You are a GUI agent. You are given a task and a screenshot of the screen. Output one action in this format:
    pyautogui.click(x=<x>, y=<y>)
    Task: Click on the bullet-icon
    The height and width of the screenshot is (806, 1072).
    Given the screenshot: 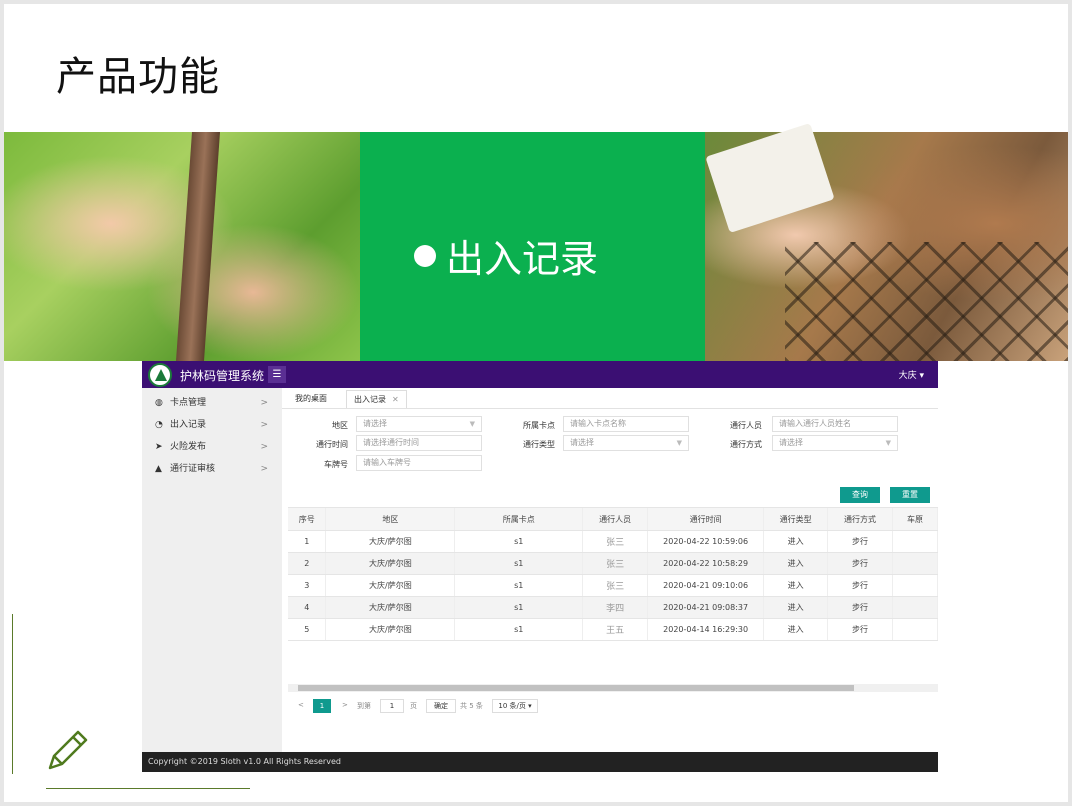 What is the action you would take?
    pyautogui.click(x=425, y=255)
    